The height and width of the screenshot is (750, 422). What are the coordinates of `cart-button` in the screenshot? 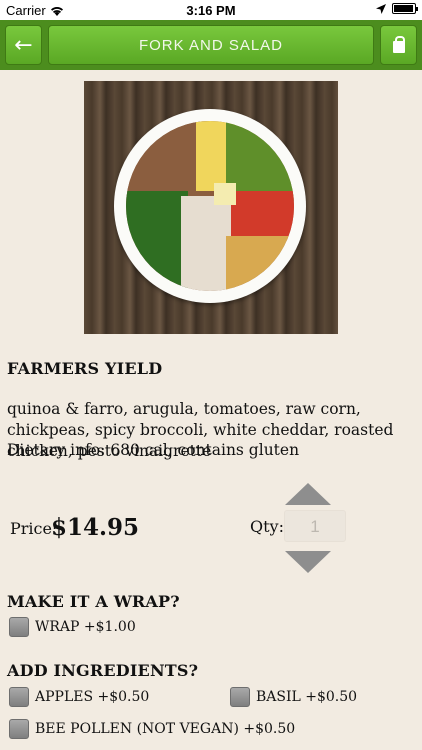 It's located at (398, 45).